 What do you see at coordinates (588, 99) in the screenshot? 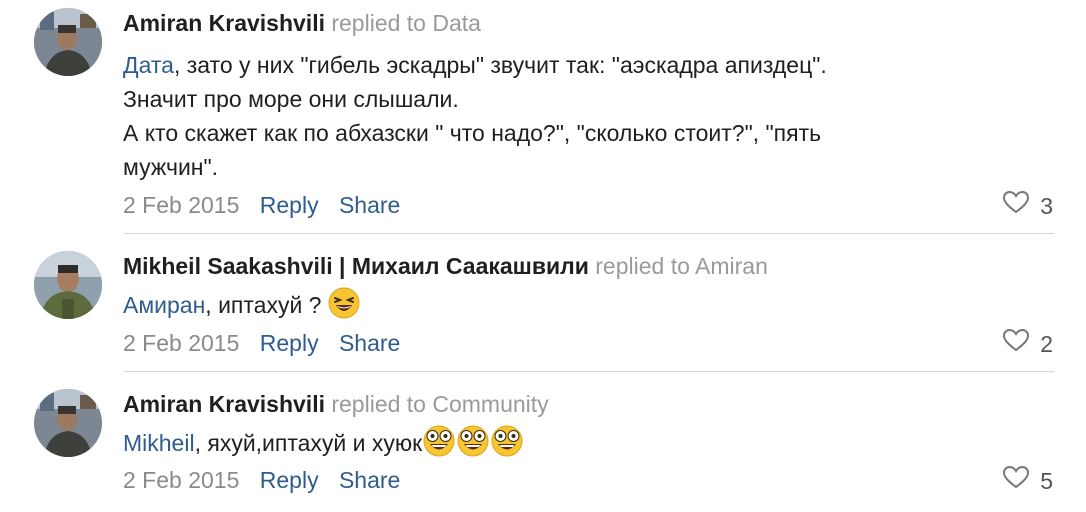
I see `comment-line: Значит про море они слышали.` at bounding box center [588, 99].